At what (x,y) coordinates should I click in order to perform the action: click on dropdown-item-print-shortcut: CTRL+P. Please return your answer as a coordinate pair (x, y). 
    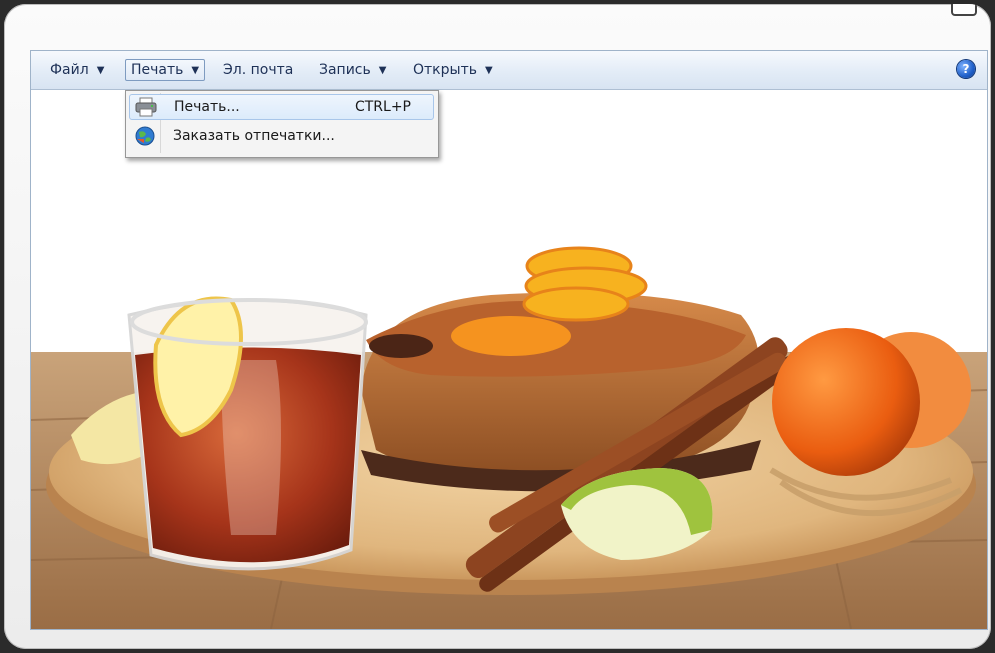
    Looking at the image, I should click on (382, 107).